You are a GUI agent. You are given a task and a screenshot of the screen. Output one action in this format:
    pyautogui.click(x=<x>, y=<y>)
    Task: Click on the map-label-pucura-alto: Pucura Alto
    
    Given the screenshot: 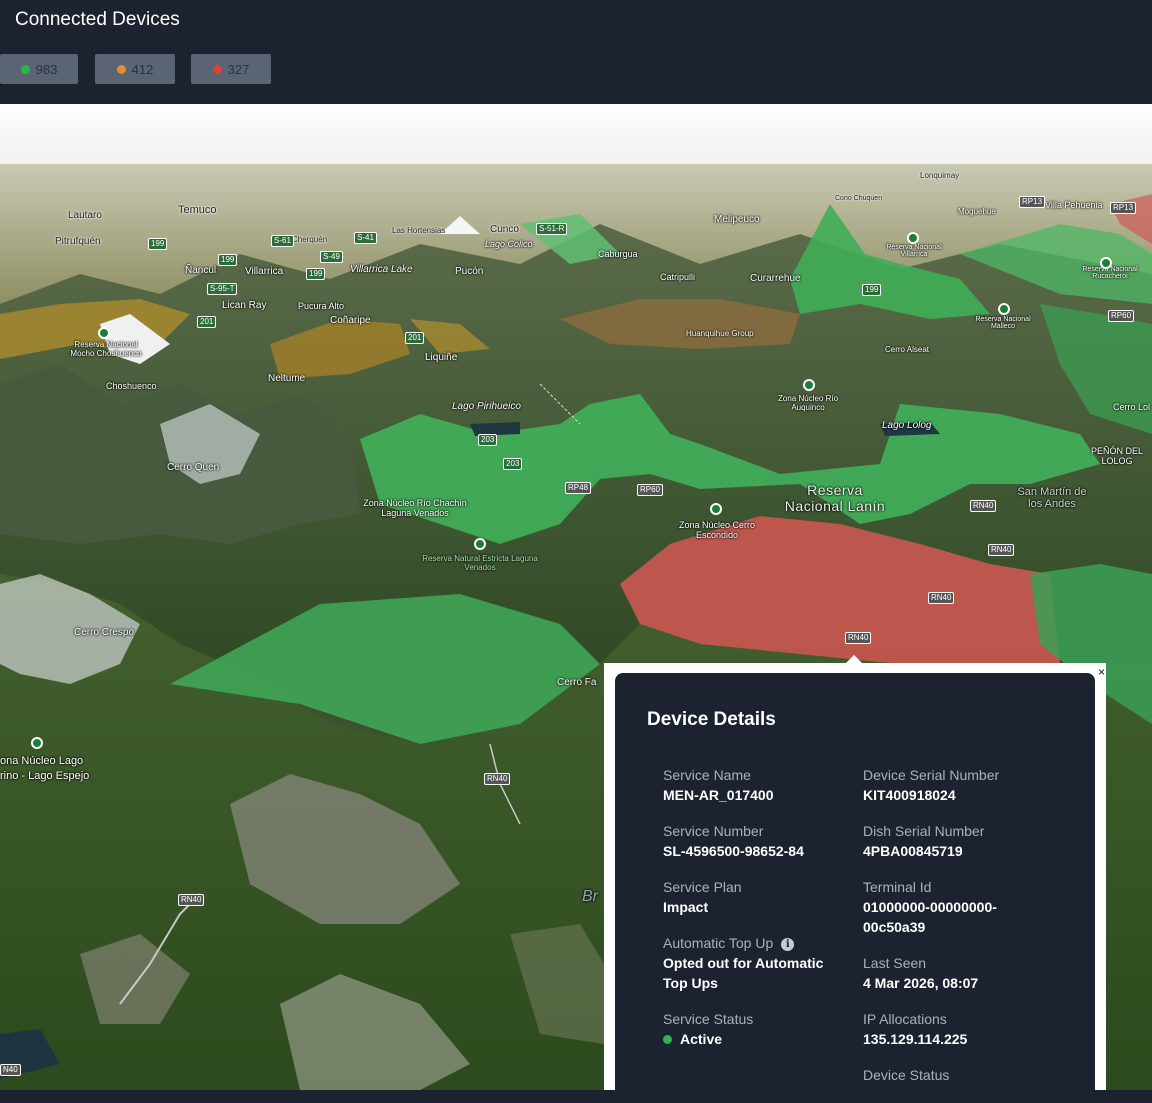 What is the action you would take?
    pyautogui.click(x=321, y=306)
    